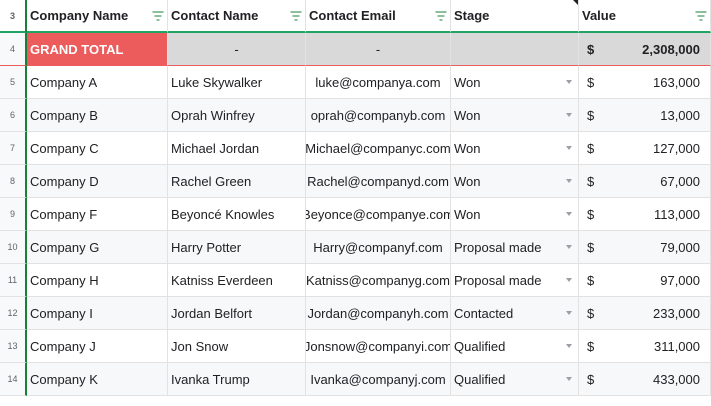 The image size is (711, 406). What do you see at coordinates (13, 247) in the screenshot?
I see `row-number: 10` at bounding box center [13, 247].